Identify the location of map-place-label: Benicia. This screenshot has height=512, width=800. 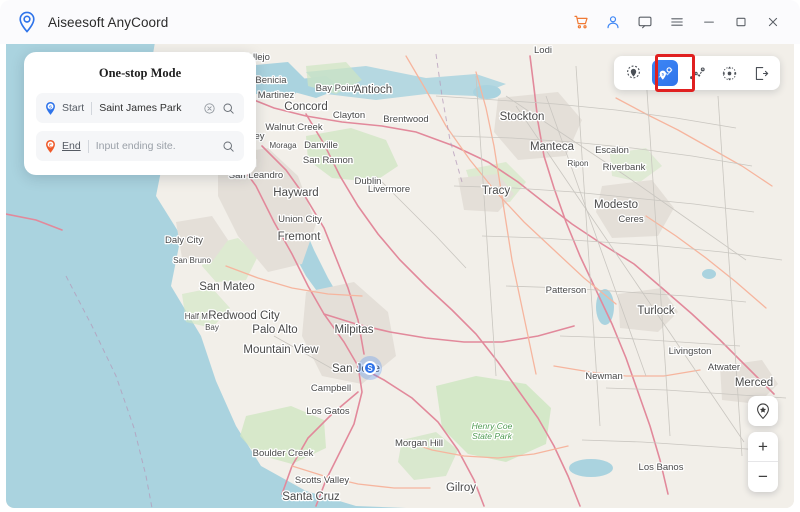
(271, 80).